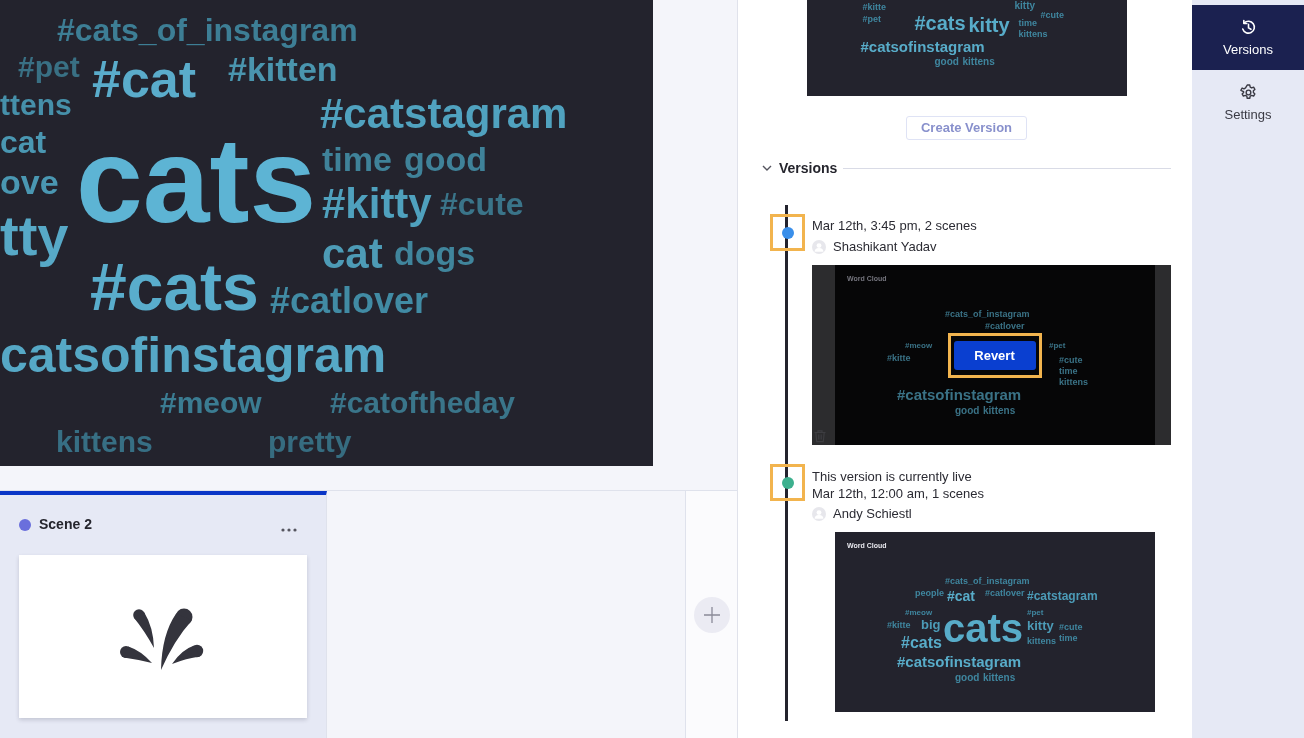  Describe the element at coordinates (892, 476) in the screenshot. I see `version-status: This version is currently live` at that location.